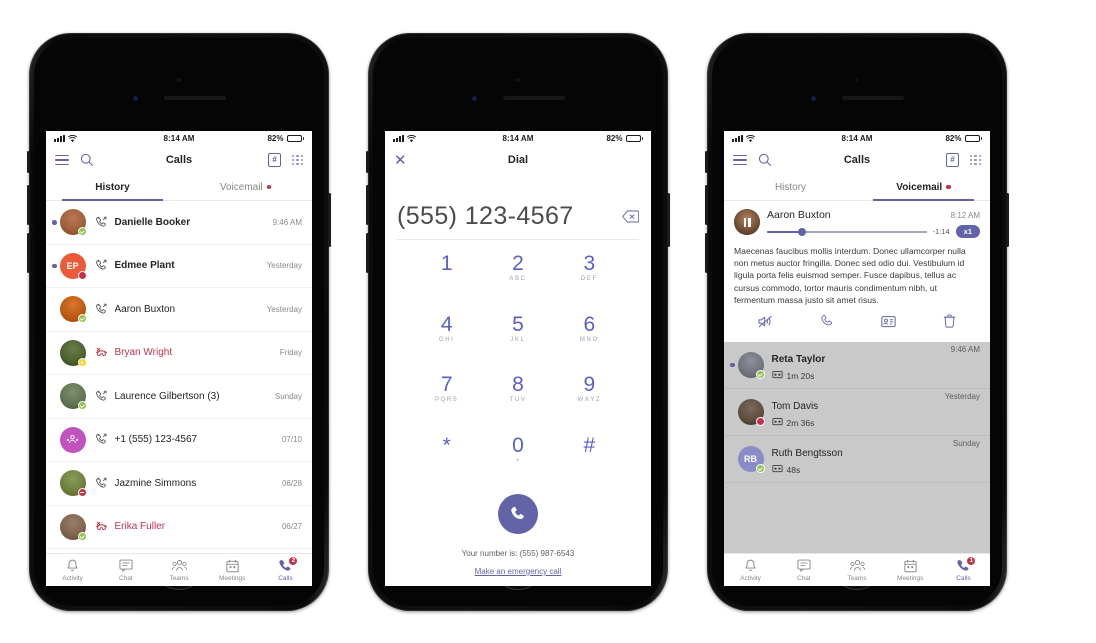  I want to click on dial-key-3: 3 DEF, so click(589, 280).